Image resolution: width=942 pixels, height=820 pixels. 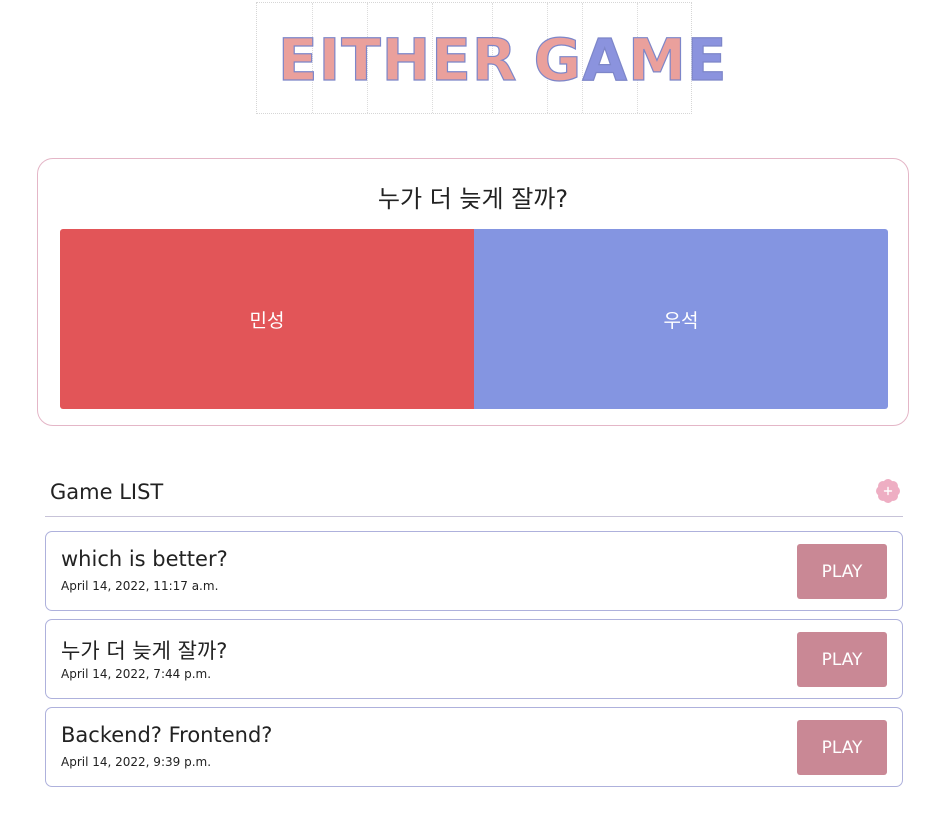 I want to click on question-title: 누가 더 늦게 잘까?, so click(x=473, y=199).